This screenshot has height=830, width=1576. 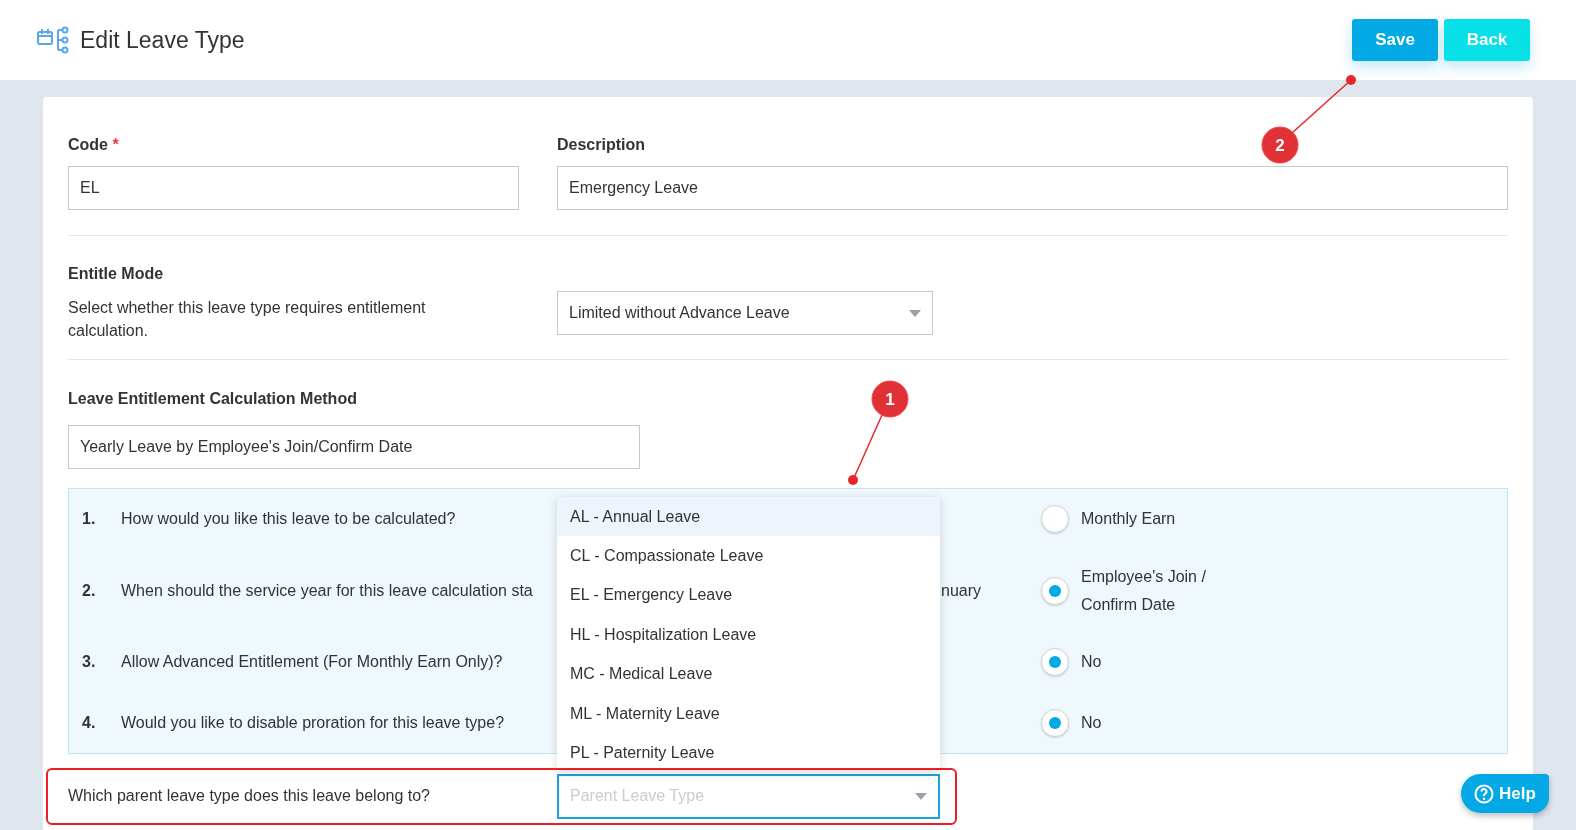 I want to click on field-label: Code, so click(x=88, y=144).